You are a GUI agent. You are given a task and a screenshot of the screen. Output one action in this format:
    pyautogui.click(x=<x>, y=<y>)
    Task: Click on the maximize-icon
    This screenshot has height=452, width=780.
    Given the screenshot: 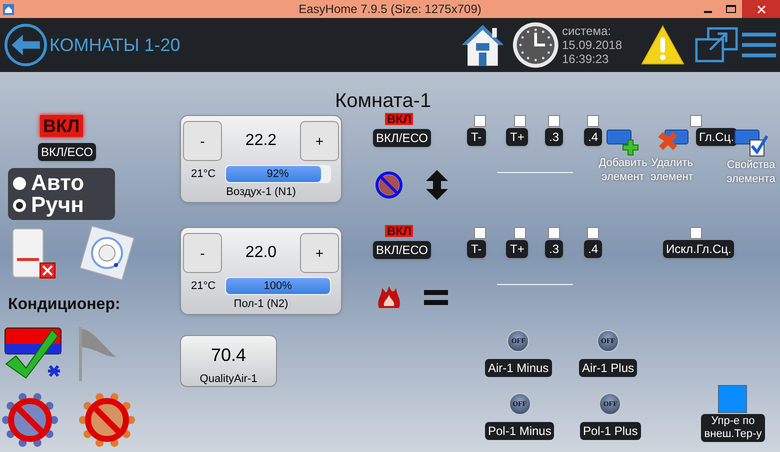 What is the action you would take?
    pyautogui.click(x=731, y=9)
    